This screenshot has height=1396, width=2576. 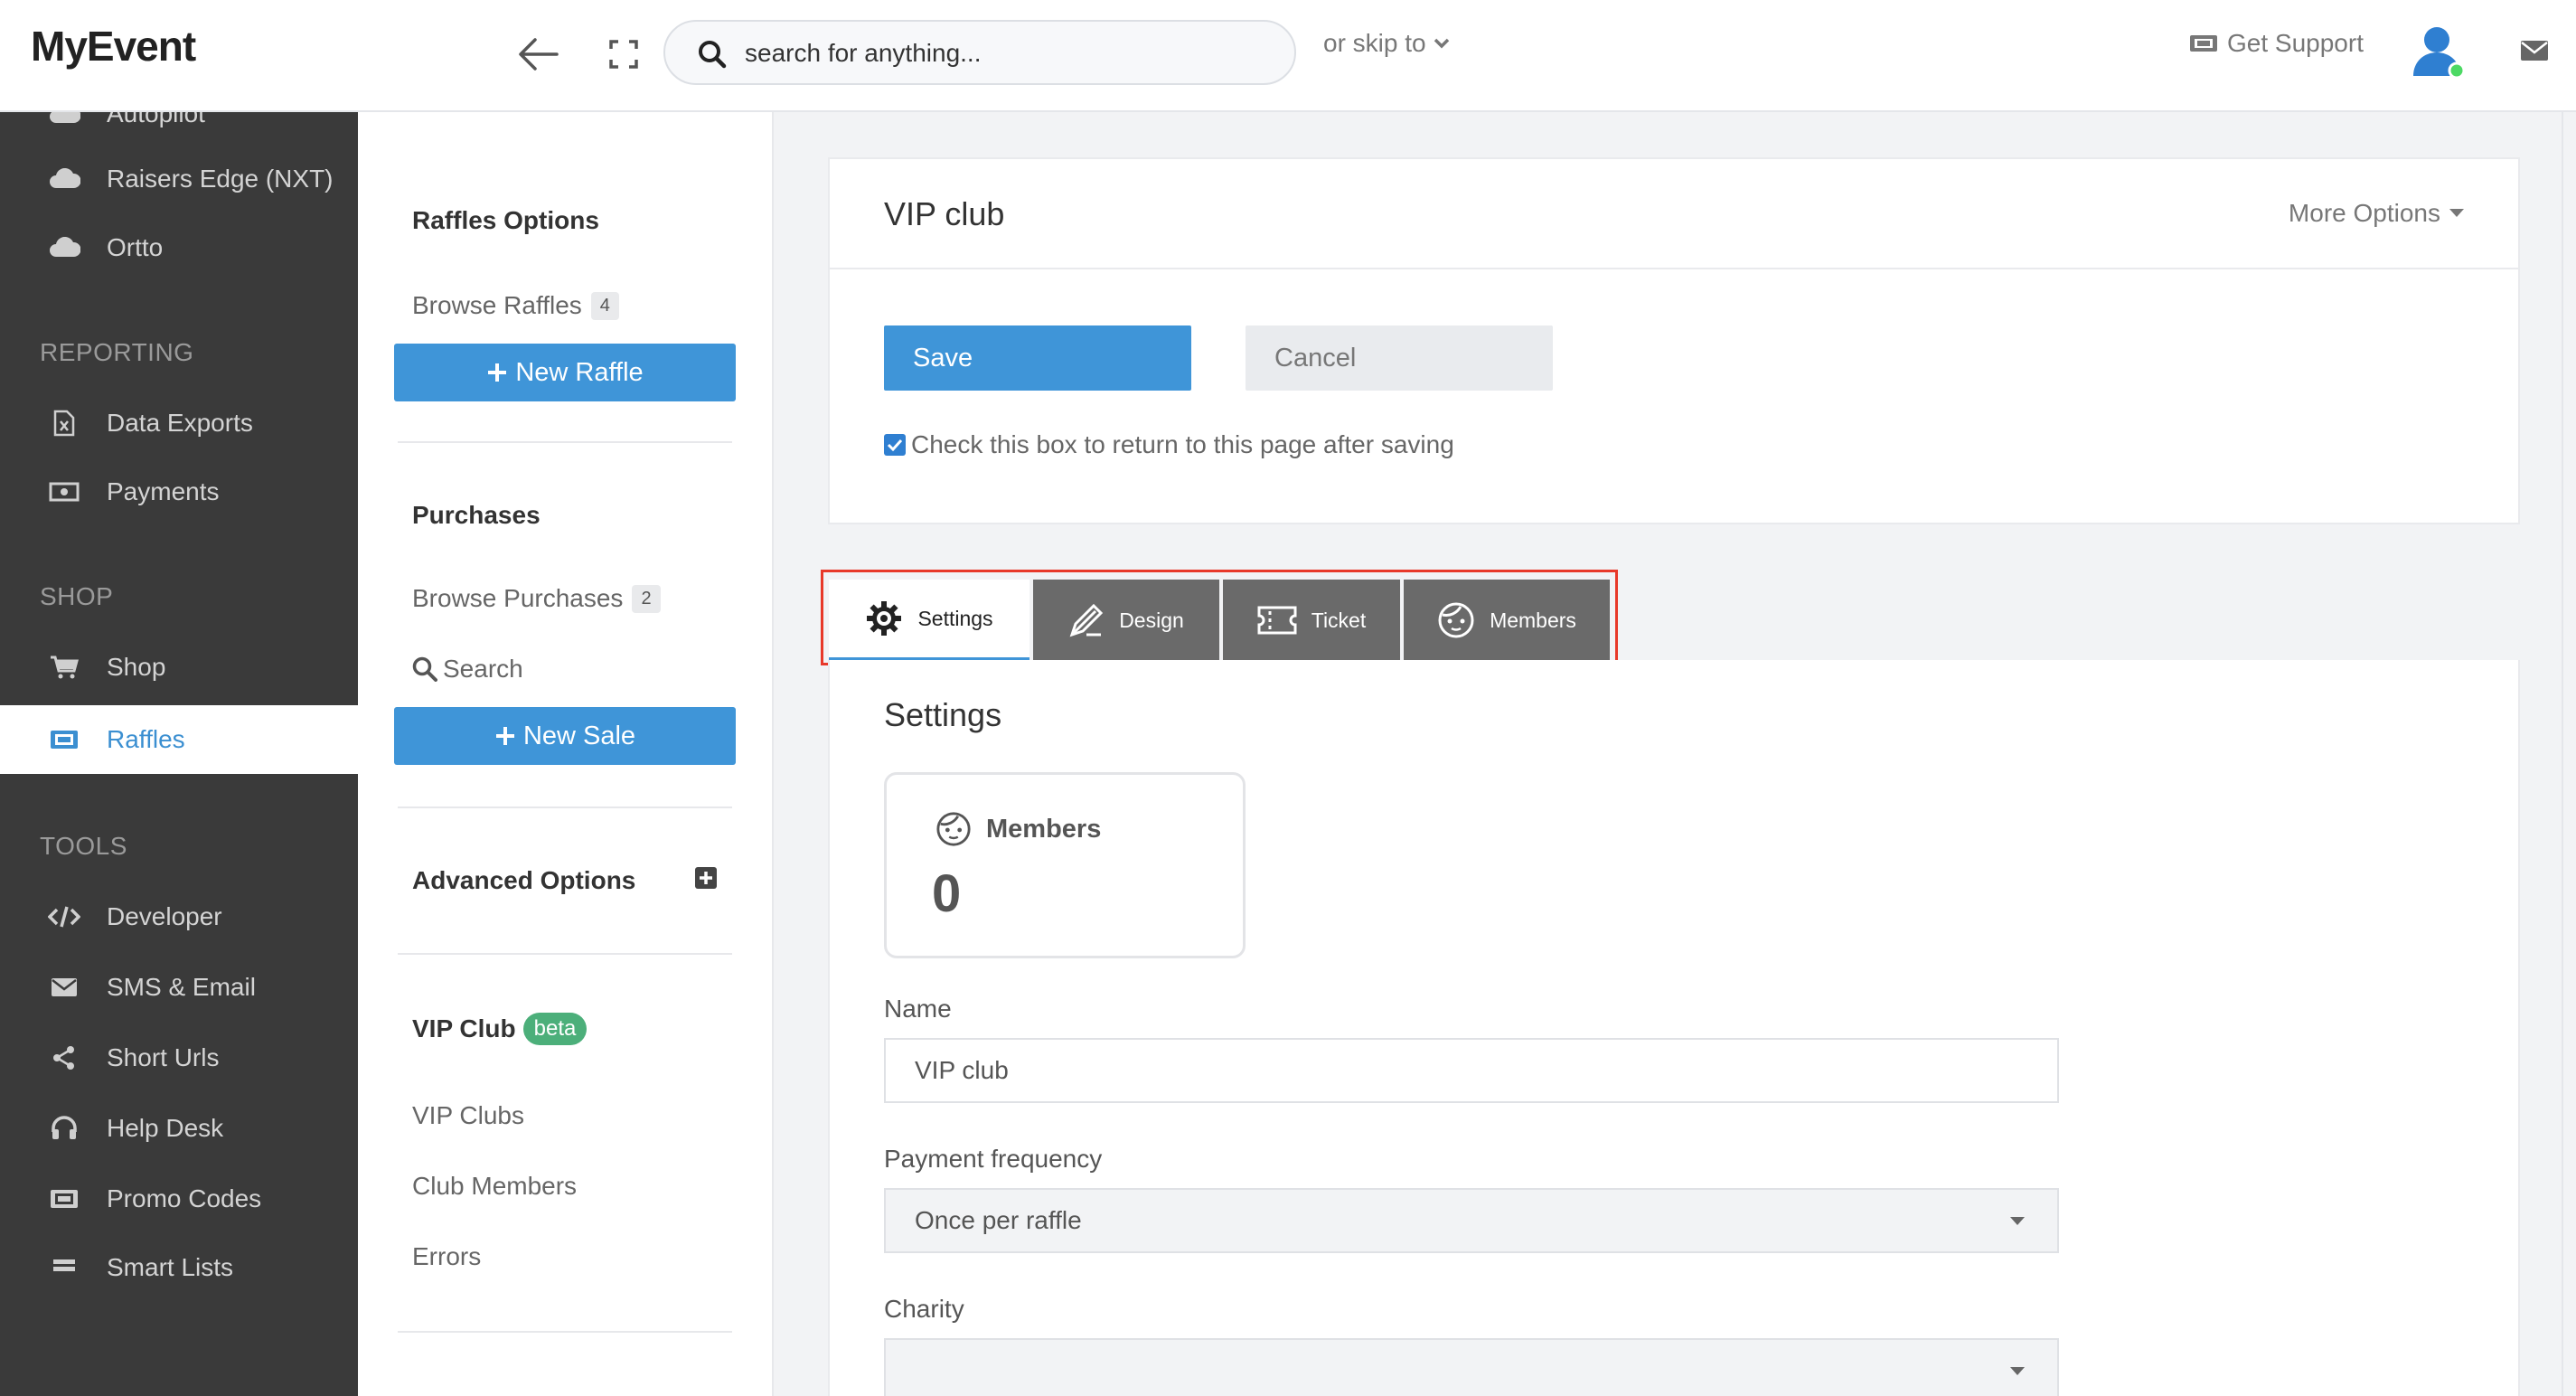 What do you see at coordinates (164, 1057) in the screenshot?
I see `sidebar-item-label: Short Urls` at bounding box center [164, 1057].